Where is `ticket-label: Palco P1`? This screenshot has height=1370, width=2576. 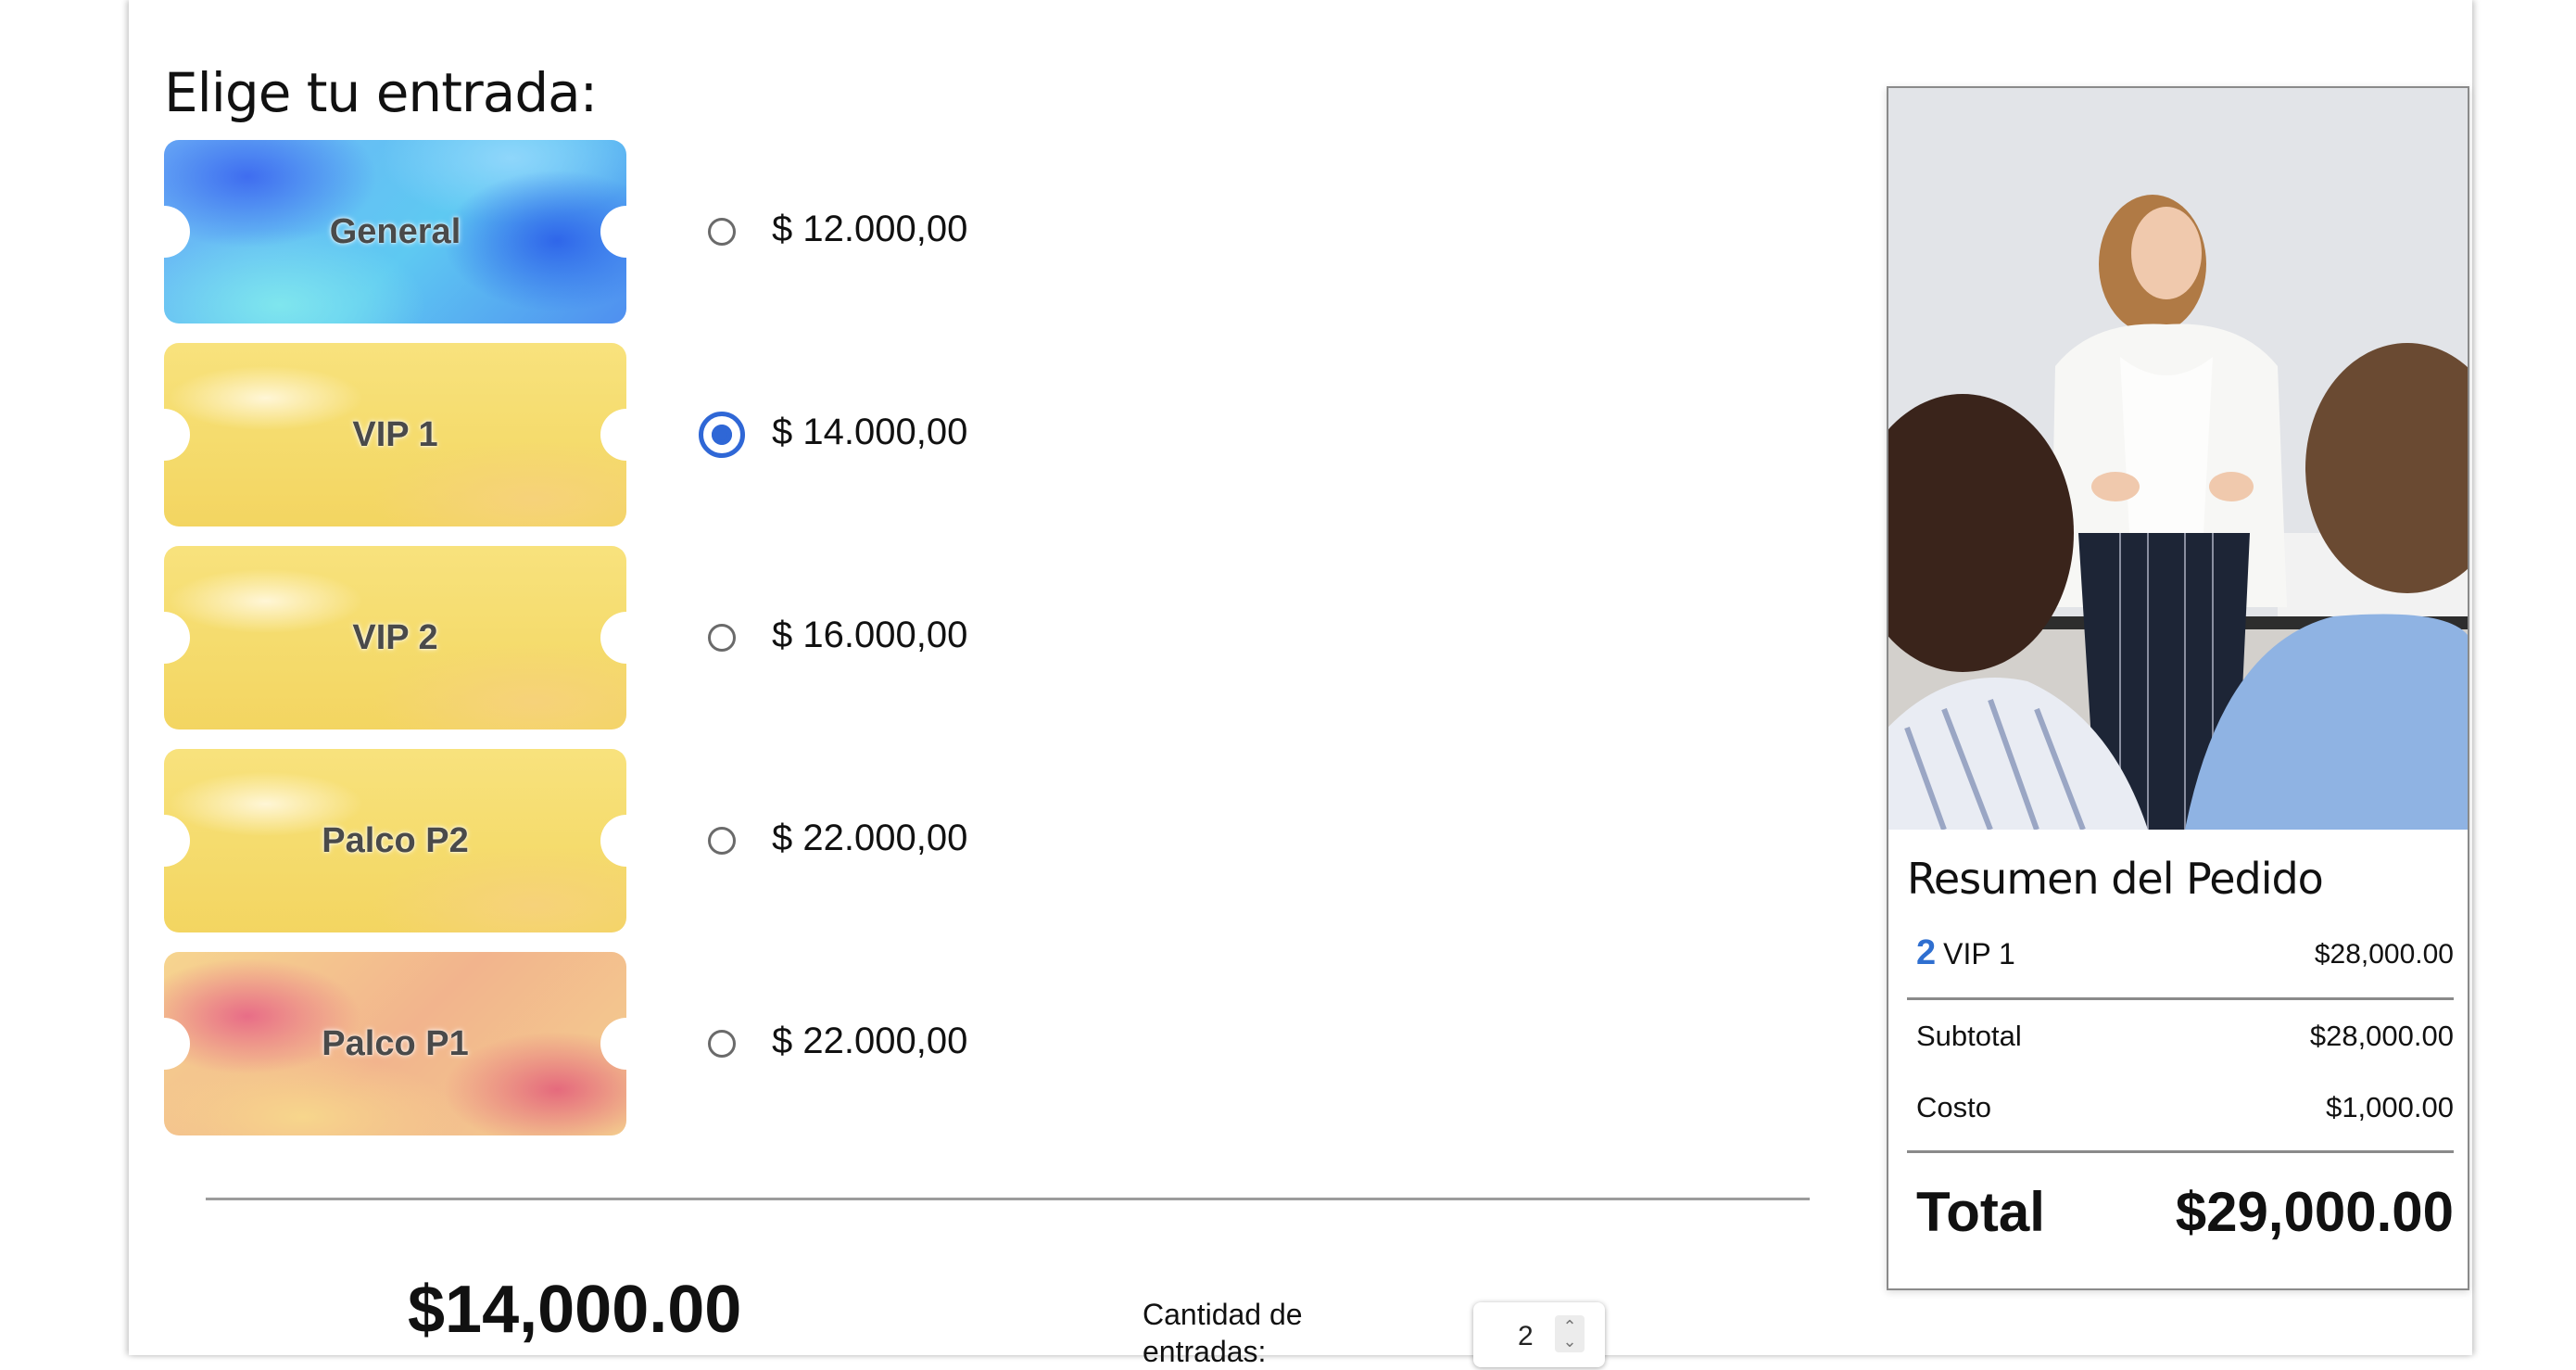
ticket-label: Palco P1 is located at coordinates (395, 1043).